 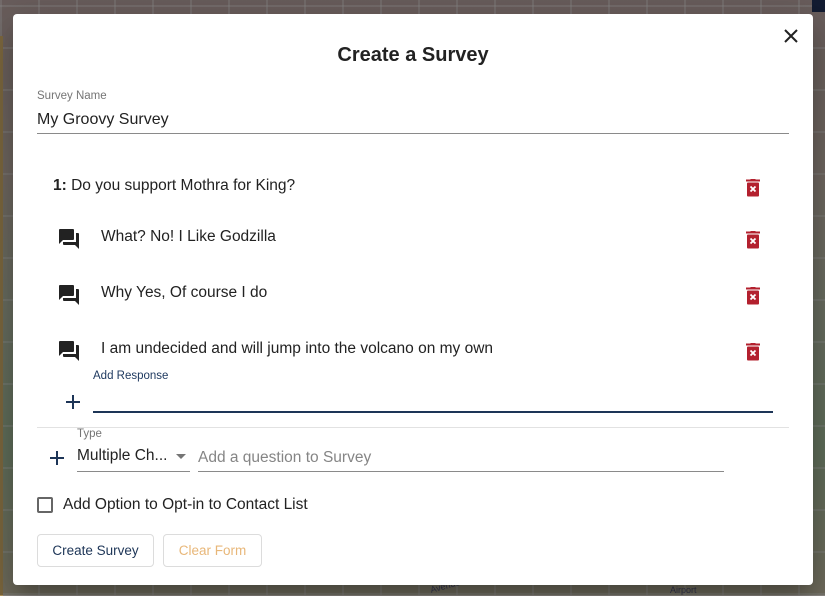 What do you see at coordinates (45, 505) in the screenshot?
I see `optin-checkbox` at bounding box center [45, 505].